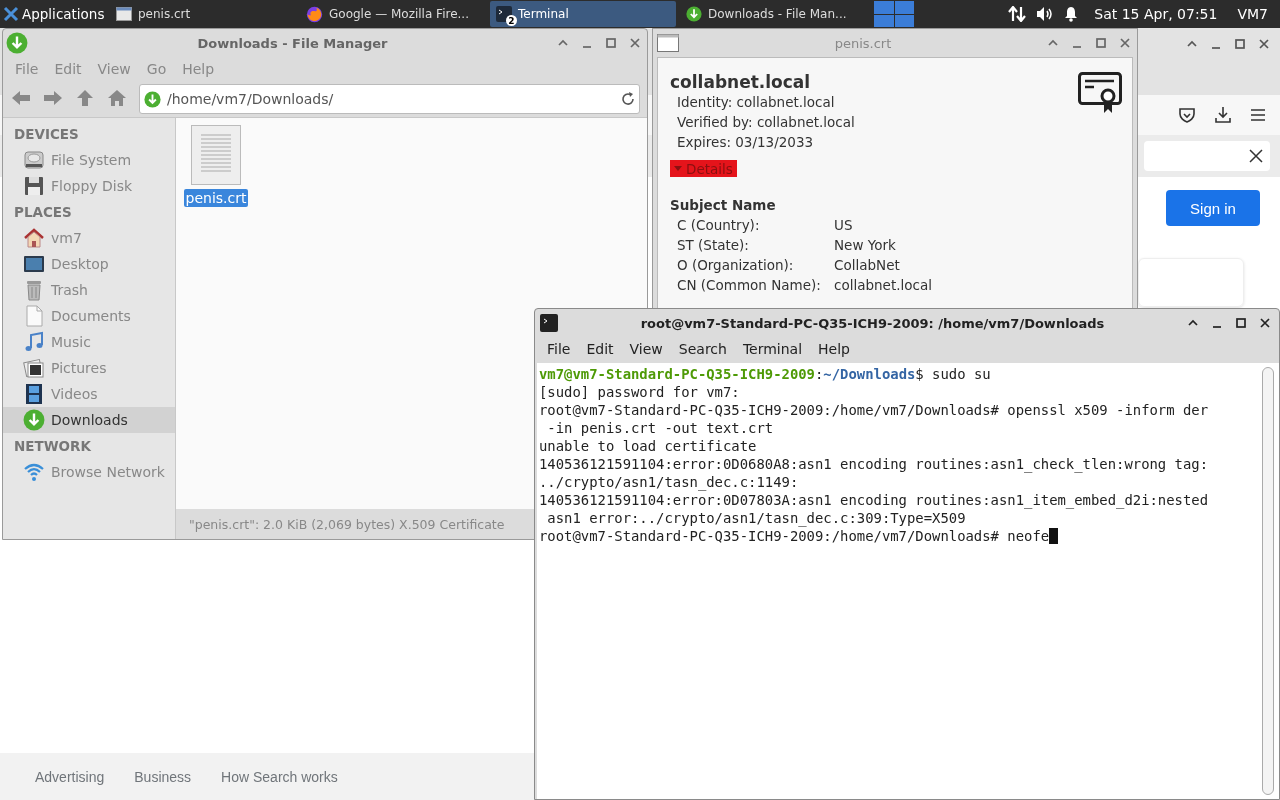 This screenshot has height=800, width=1280. What do you see at coordinates (46, 134) in the screenshot?
I see `sidebar-heading: DEVICES` at bounding box center [46, 134].